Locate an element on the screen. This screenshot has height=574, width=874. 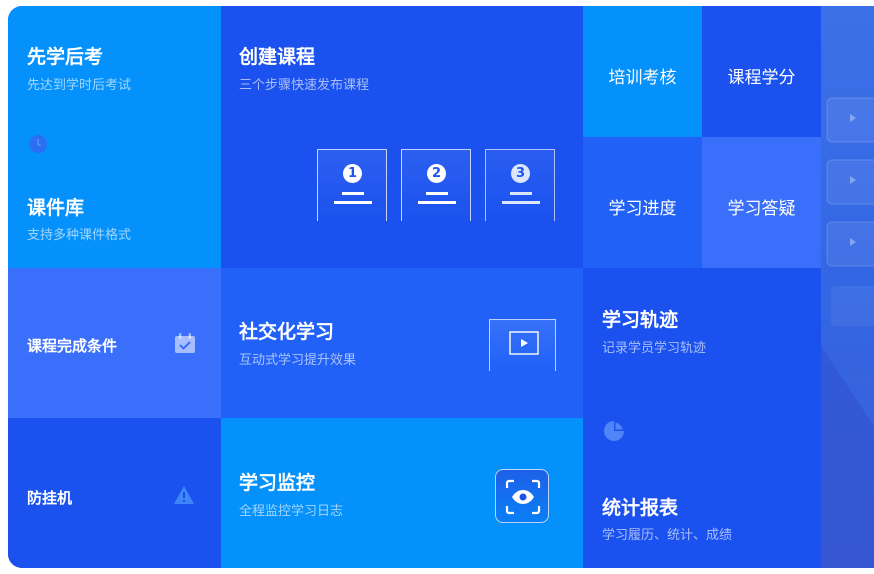
play-icon is located at coordinates (524, 343).